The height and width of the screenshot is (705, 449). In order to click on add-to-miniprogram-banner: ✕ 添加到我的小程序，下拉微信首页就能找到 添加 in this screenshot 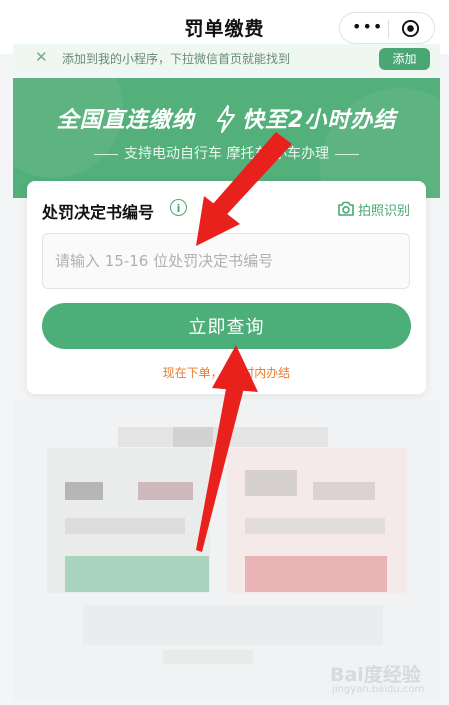, I will do `click(226, 59)`.